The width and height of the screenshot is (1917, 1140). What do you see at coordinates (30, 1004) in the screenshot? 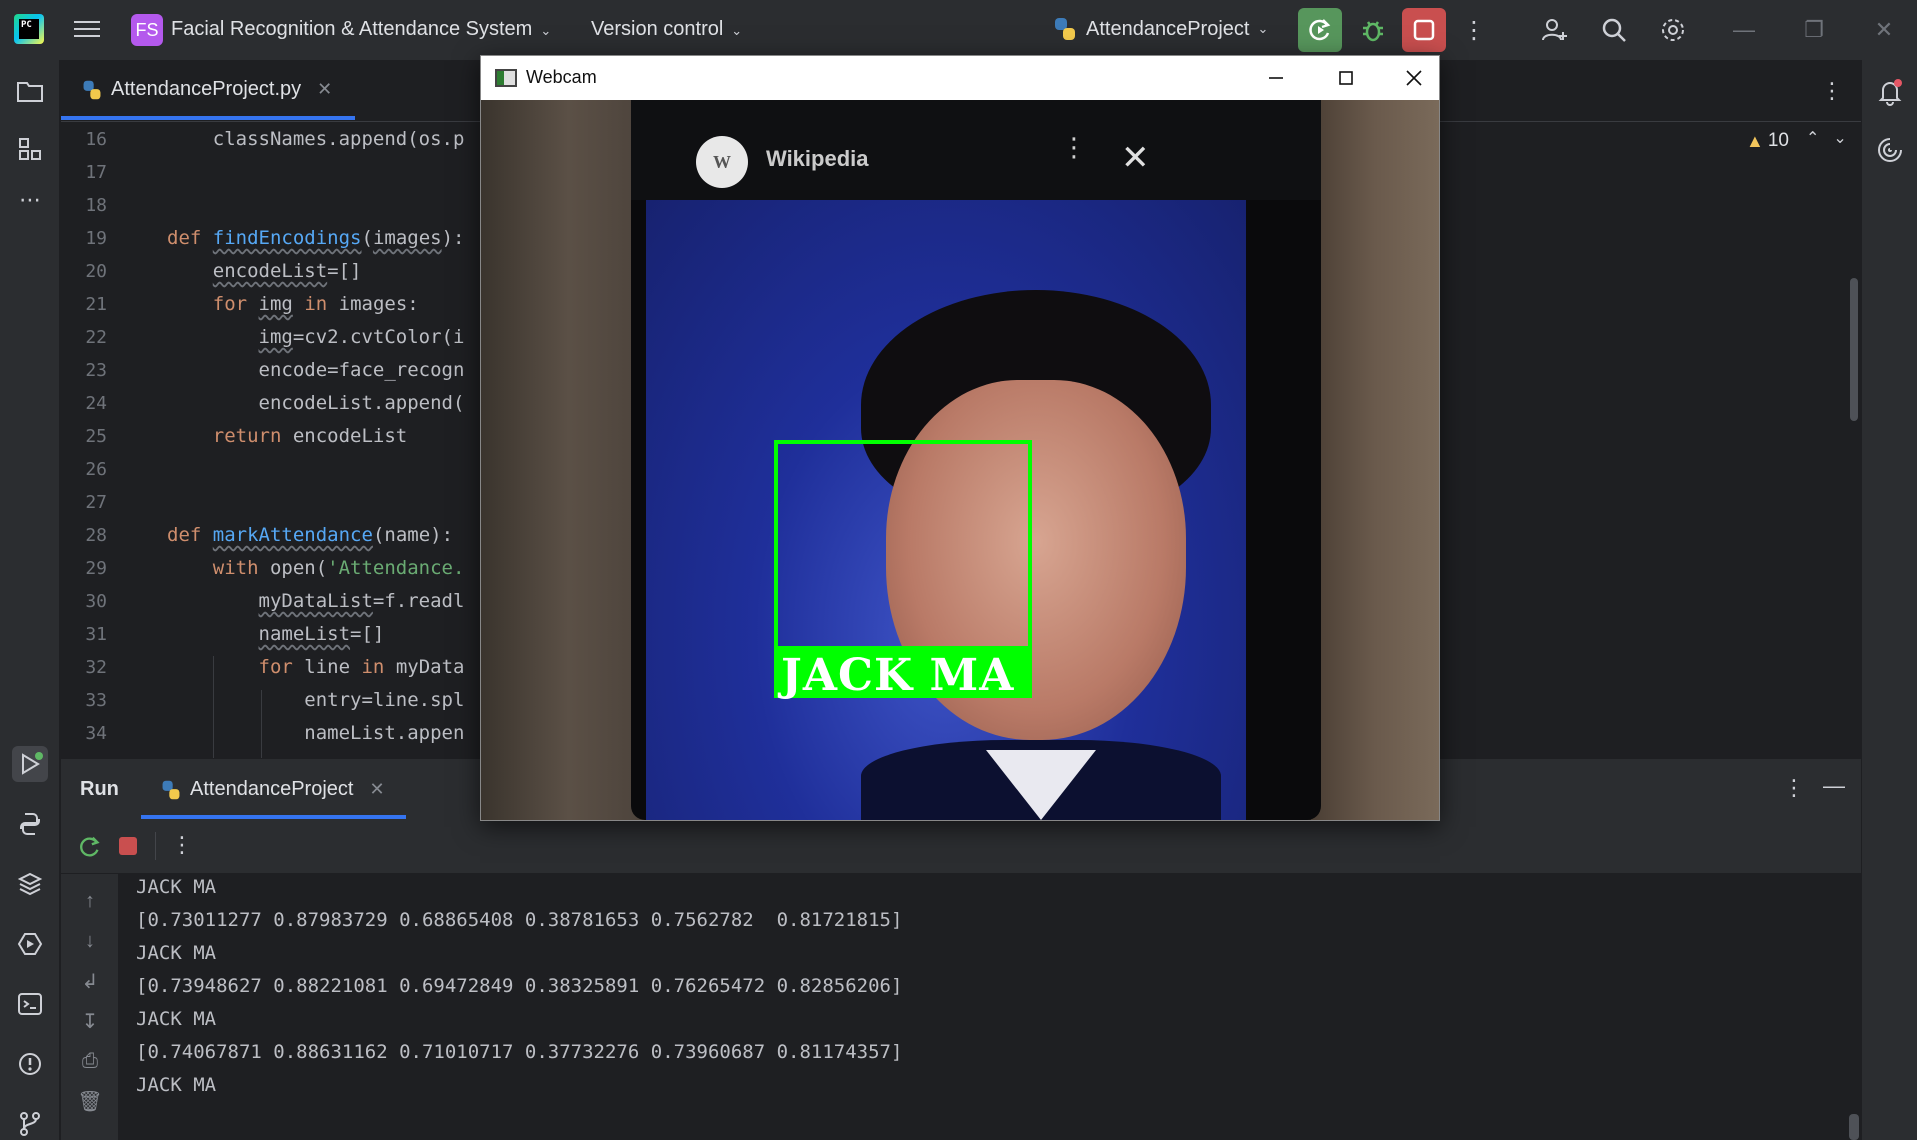
I see `terminal-icon` at bounding box center [30, 1004].